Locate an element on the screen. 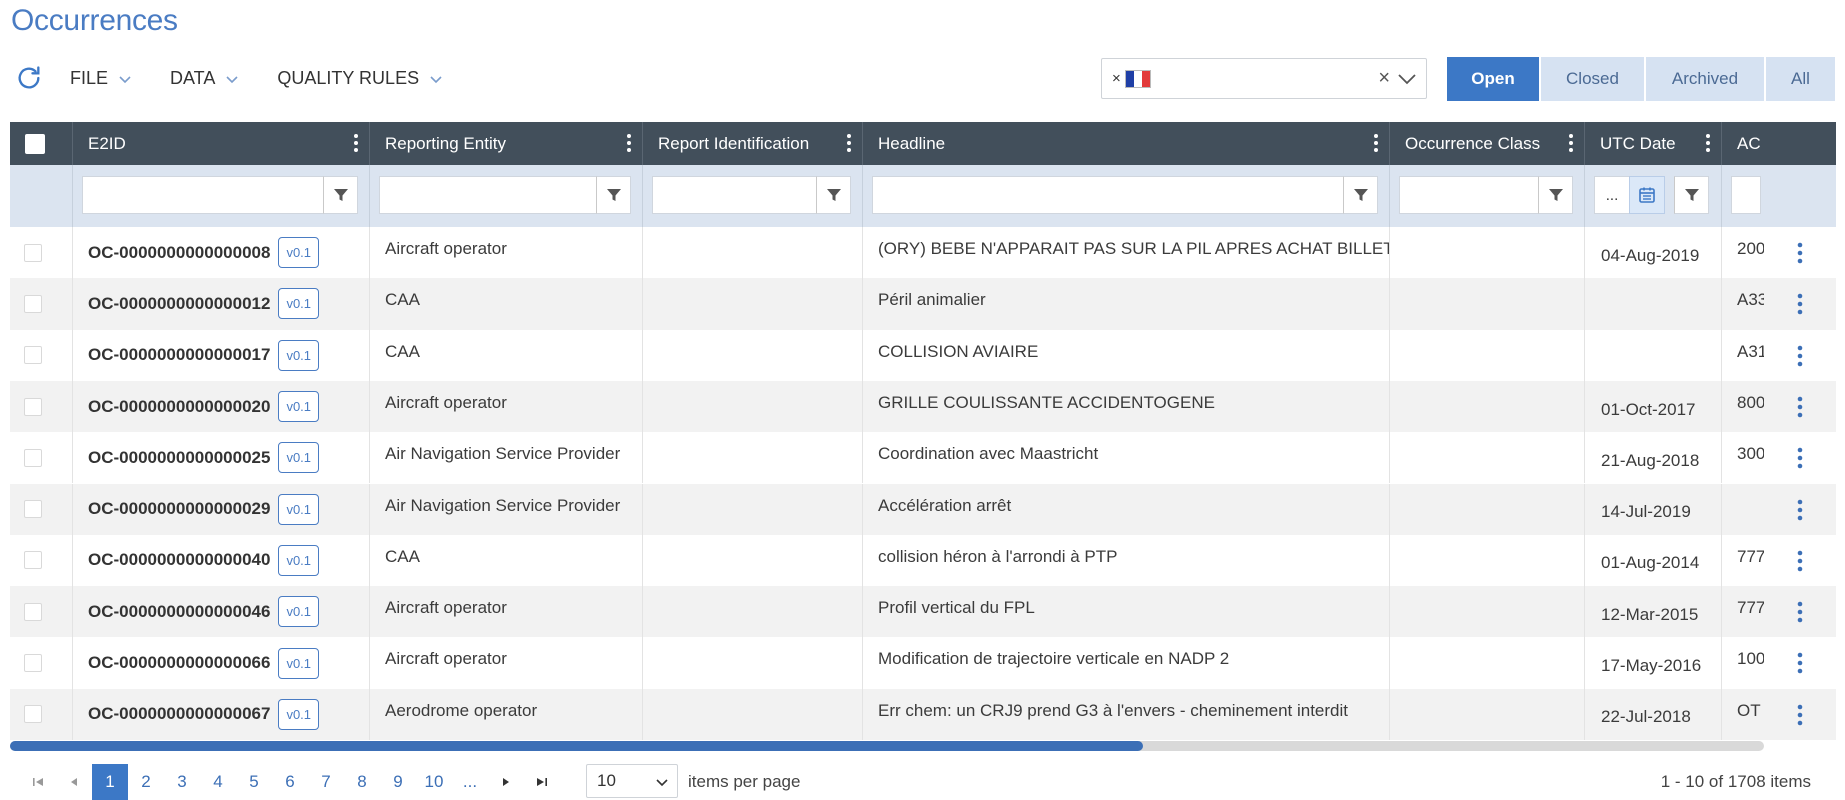  occurrence-class-filter-input is located at coordinates (1469, 195).